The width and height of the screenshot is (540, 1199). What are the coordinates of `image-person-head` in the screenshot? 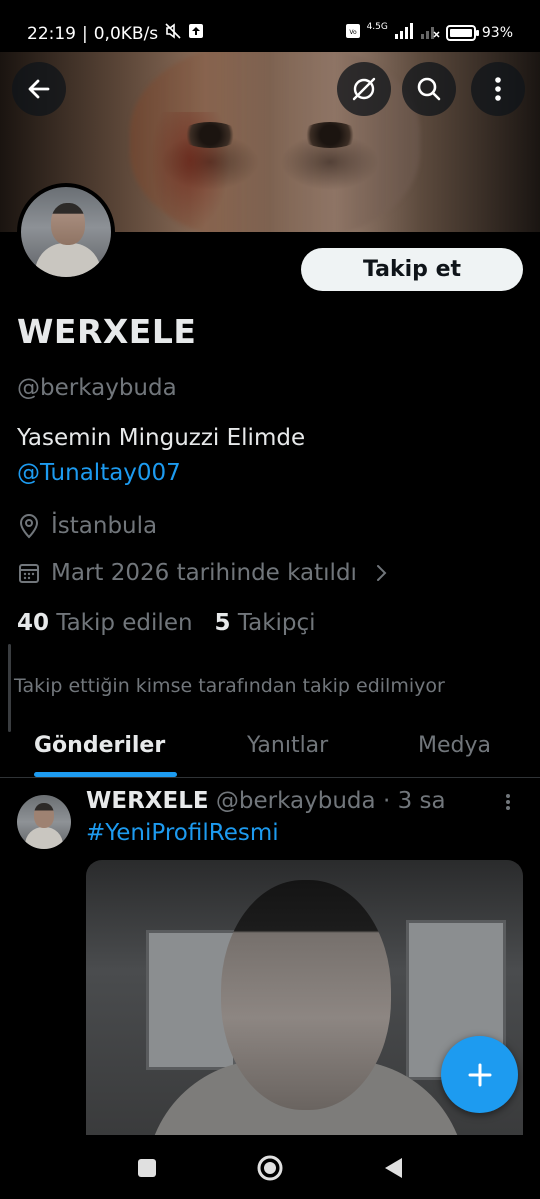 It's located at (306, 995).